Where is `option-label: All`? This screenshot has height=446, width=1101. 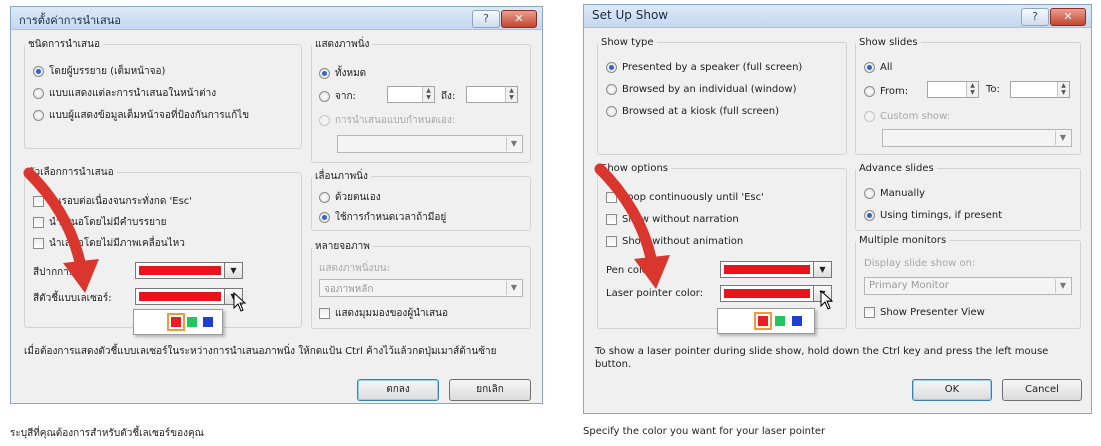 option-label: All is located at coordinates (886, 67).